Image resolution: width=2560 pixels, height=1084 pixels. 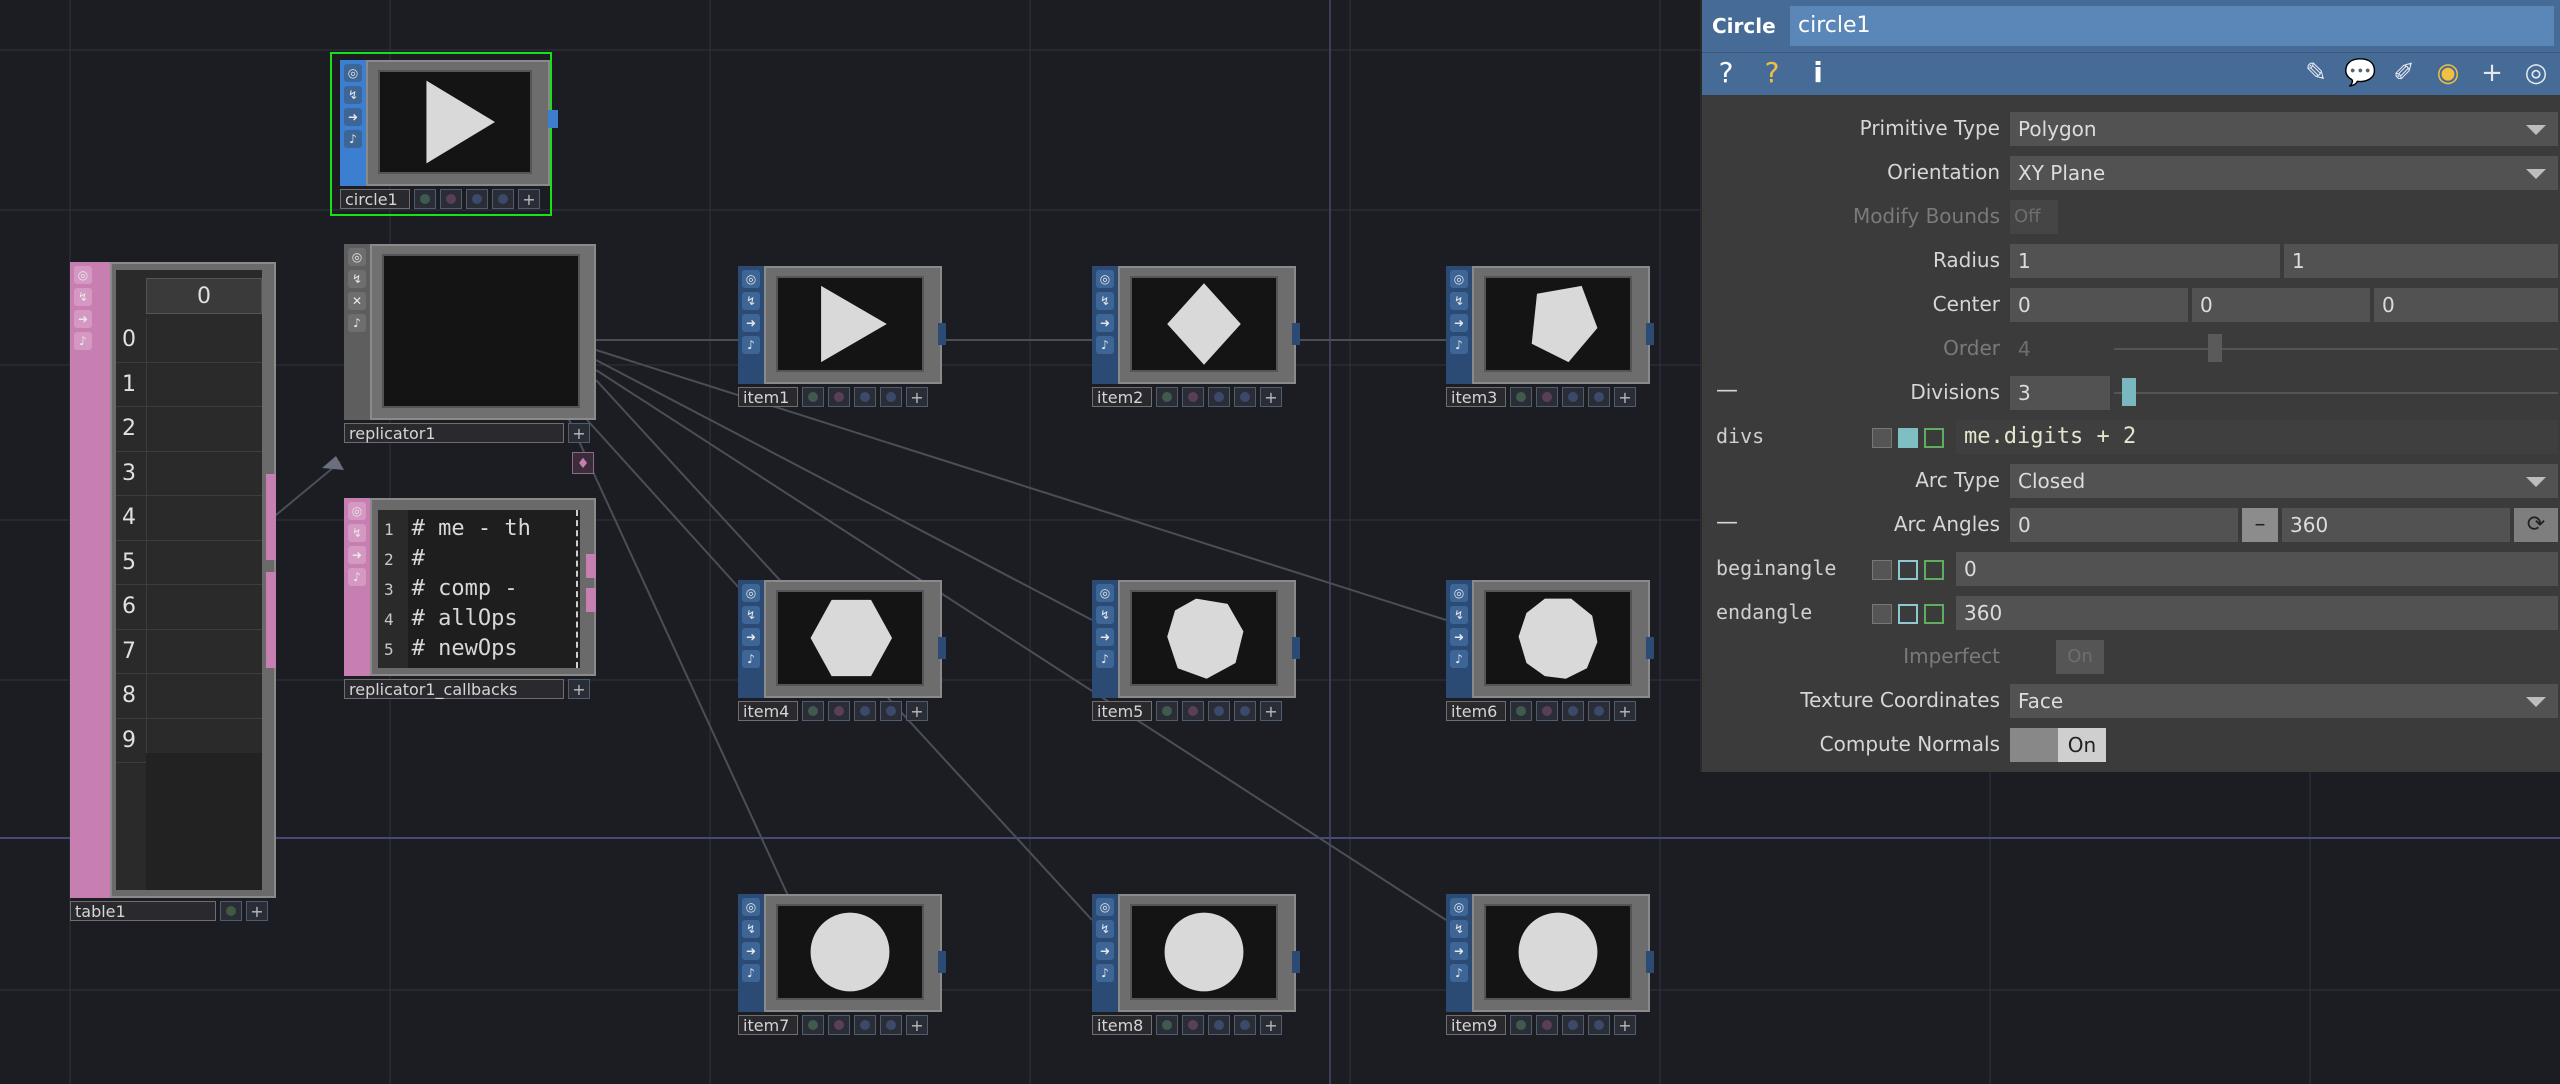 I want to click on pin-icon: ♦, so click(x=583, y=463).